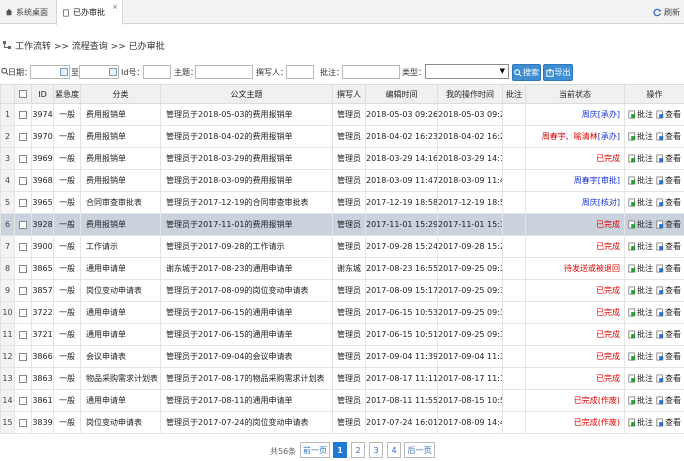  Describe the element at coordinates (246, 180) in the screenshot. I see `cell-subject: 管理员于2018-03-09的费用报销单` at that location.